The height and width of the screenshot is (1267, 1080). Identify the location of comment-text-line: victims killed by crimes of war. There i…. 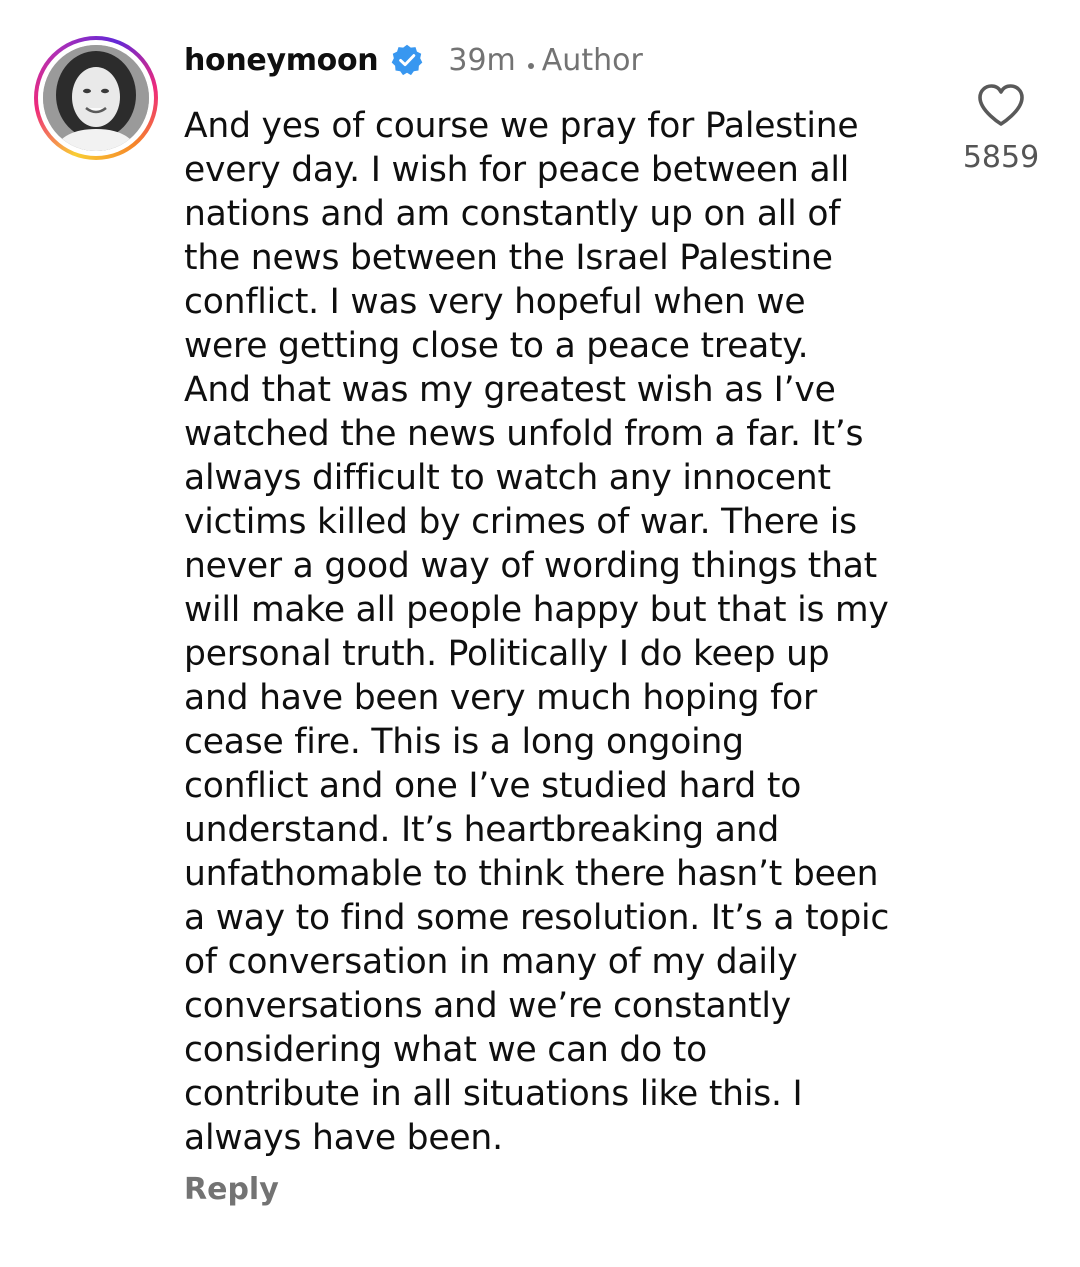
(520, 522).